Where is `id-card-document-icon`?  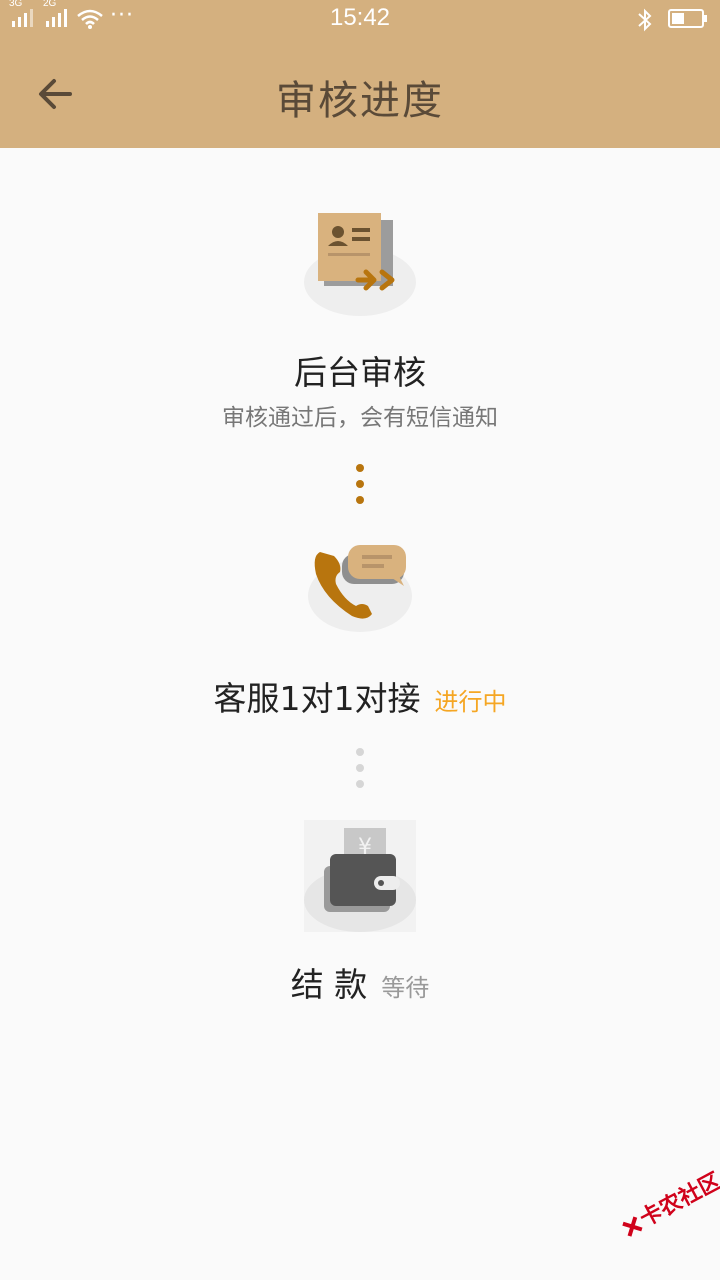 id-card-document-icon is located at coordinates (360, 264).